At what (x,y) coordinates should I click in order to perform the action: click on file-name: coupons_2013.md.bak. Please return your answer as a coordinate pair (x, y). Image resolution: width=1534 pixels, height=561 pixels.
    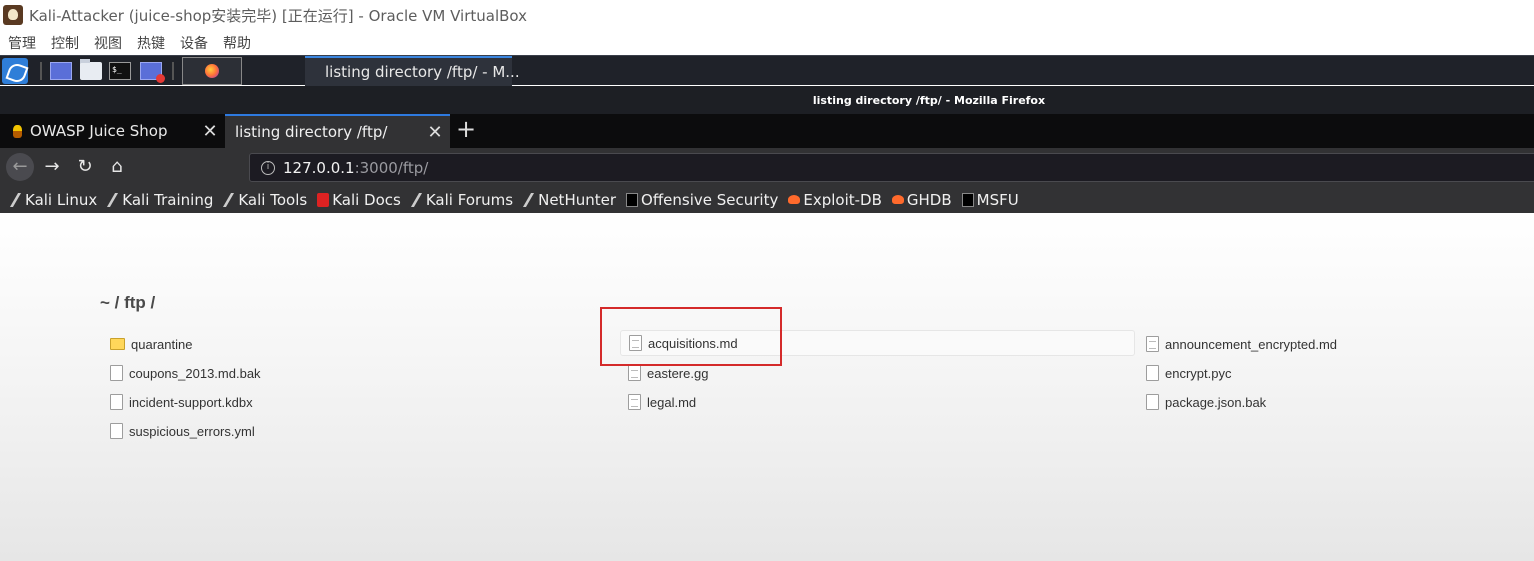
    Looking at the image, I should click on (195, 373).